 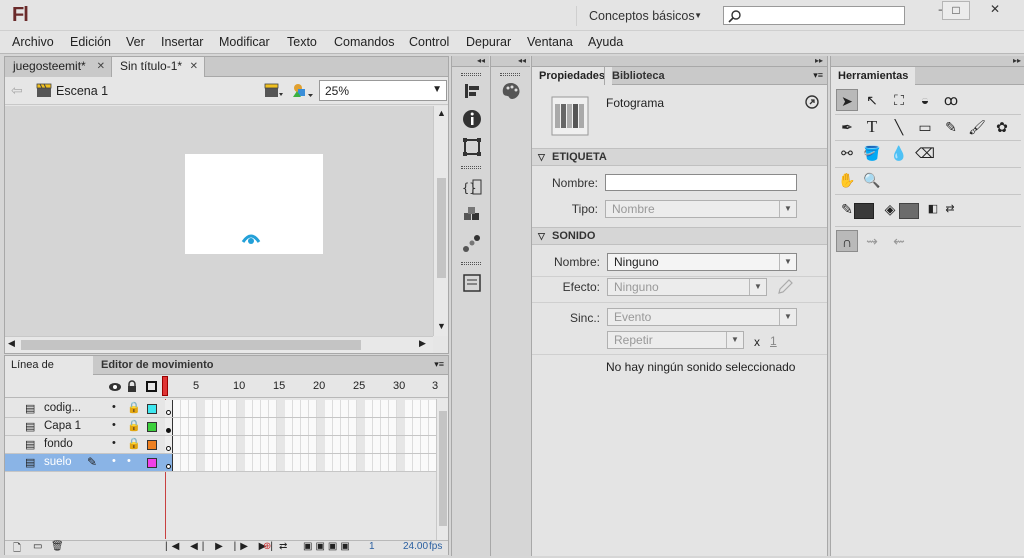 I want to click on eyedropper-tool-icon: 💧, so click(x=899, y=153).